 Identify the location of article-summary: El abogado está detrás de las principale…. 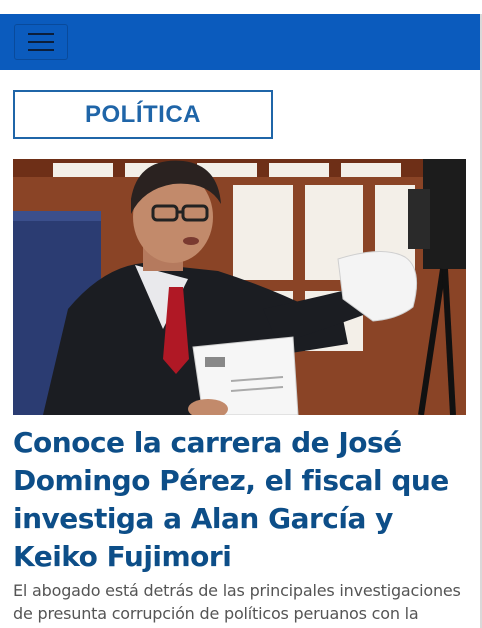
(237, 602).